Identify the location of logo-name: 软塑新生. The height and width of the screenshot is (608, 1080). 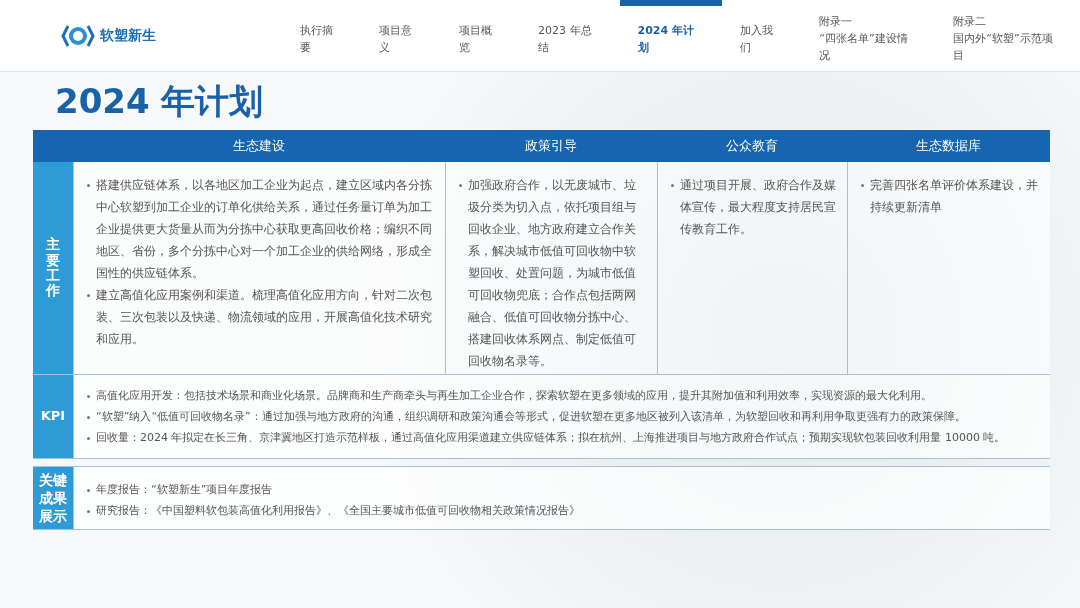
(128, 35).